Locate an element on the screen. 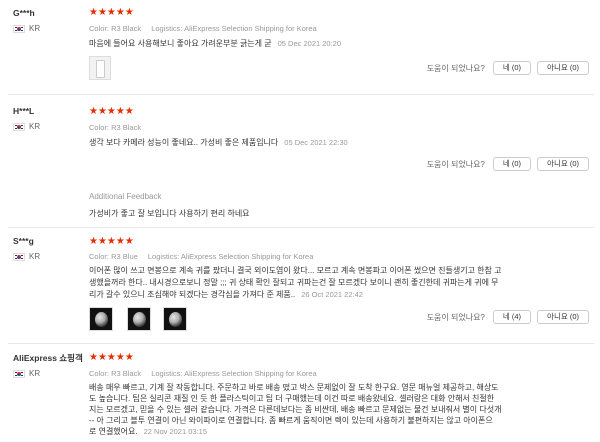  helpful-row: 도움이 되었나요? 네 (4) 아니요 (0) is located at coordinates (508, 317).